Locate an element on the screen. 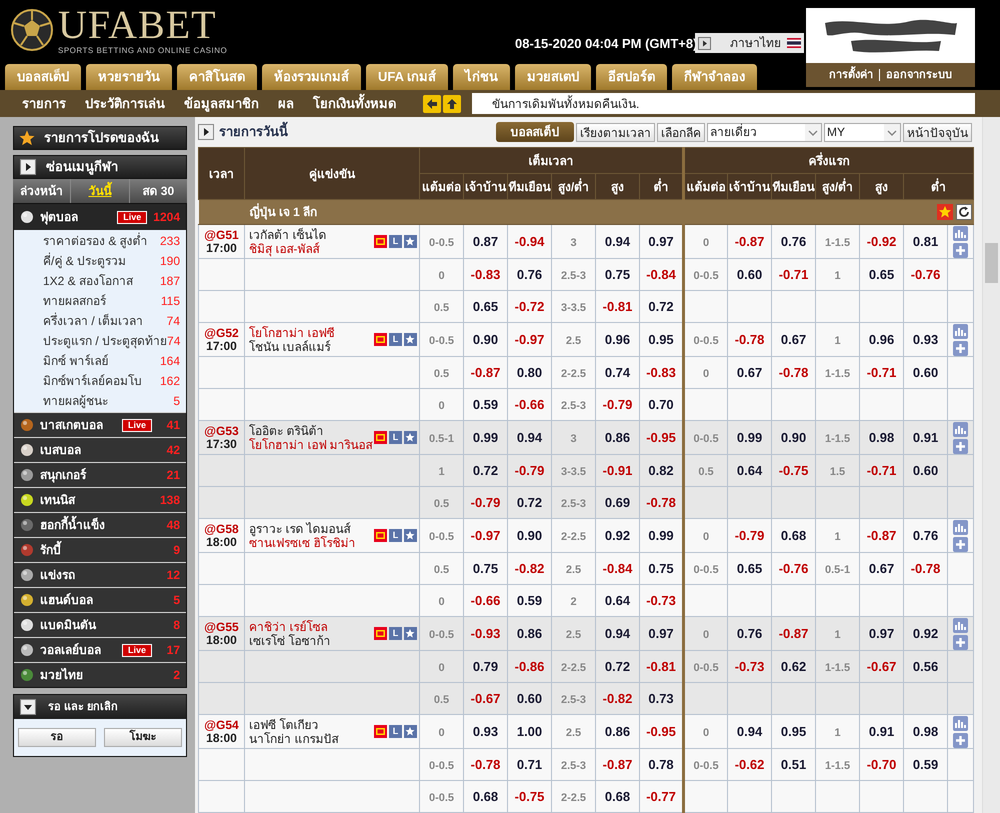  dropdown-select: ลายเดี่ยว is located at coordinates (764, 132).